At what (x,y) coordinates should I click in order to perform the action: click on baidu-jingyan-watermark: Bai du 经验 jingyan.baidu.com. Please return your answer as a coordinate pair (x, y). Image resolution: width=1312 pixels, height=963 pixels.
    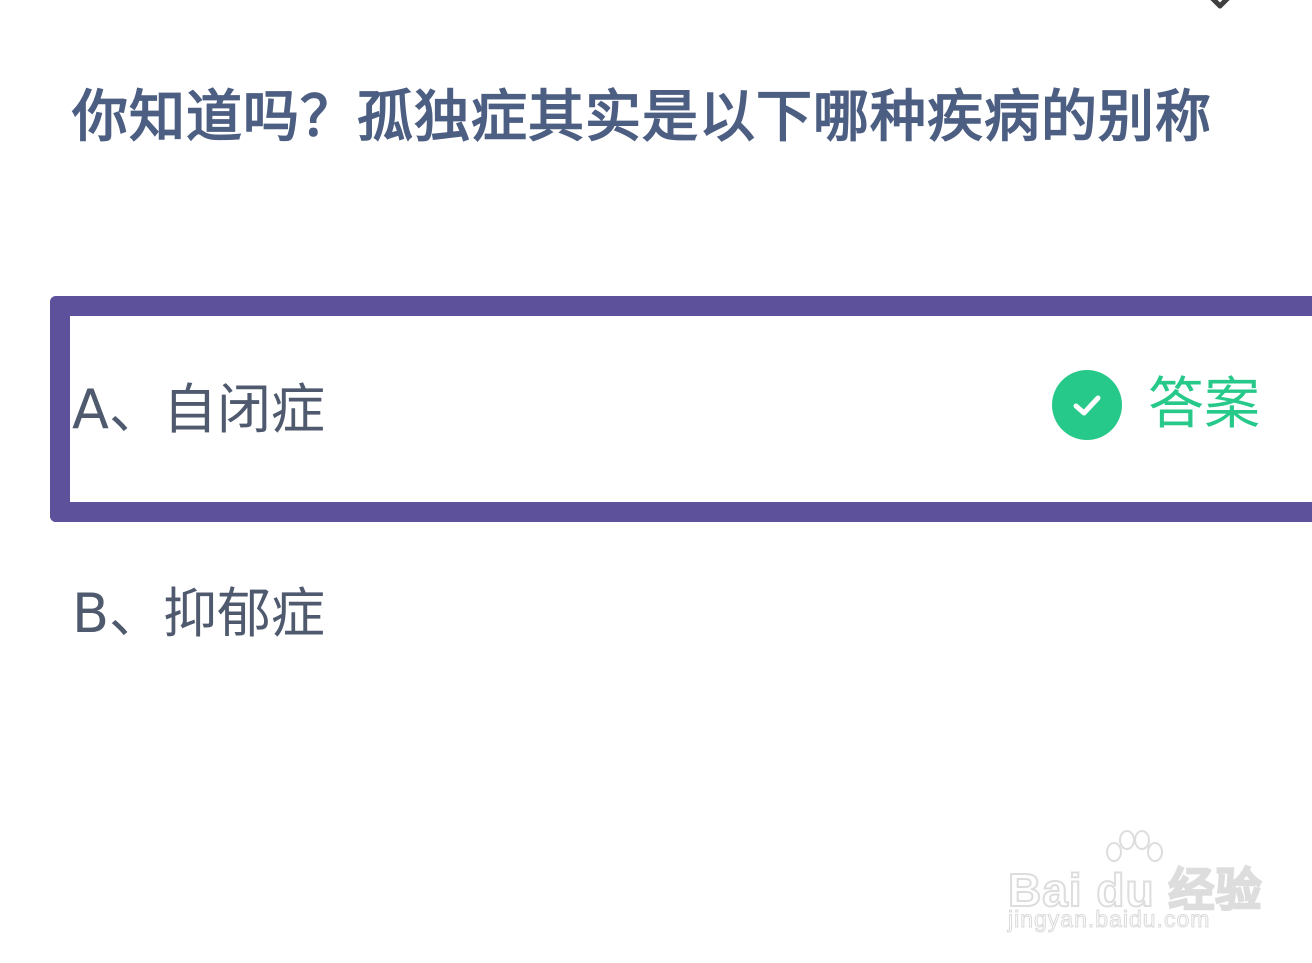
    Looking at the image, I should click on (1132, 881).